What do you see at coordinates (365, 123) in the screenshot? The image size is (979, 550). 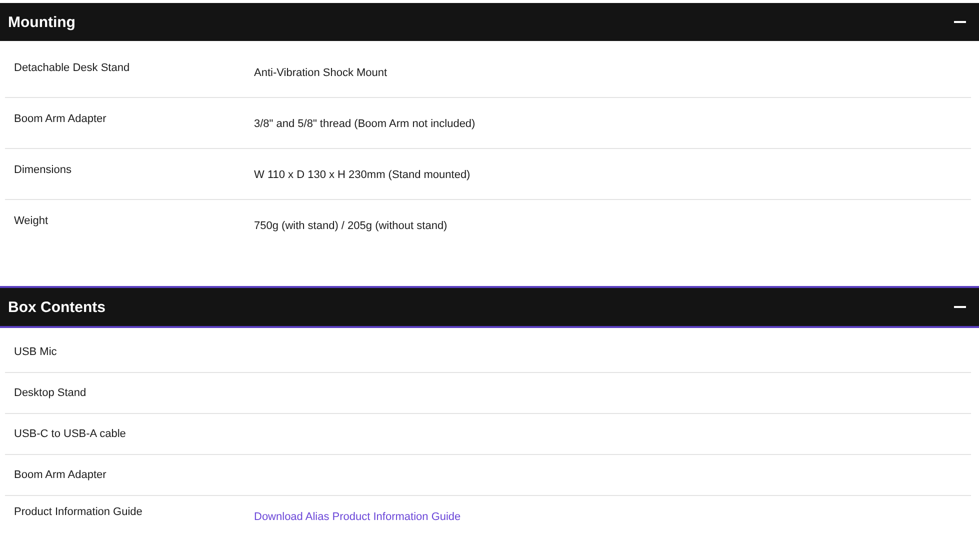 I see `spec-value: 3/8" and 5/8" thread (Boom Arm not included)` at bounding box center [365, 123].